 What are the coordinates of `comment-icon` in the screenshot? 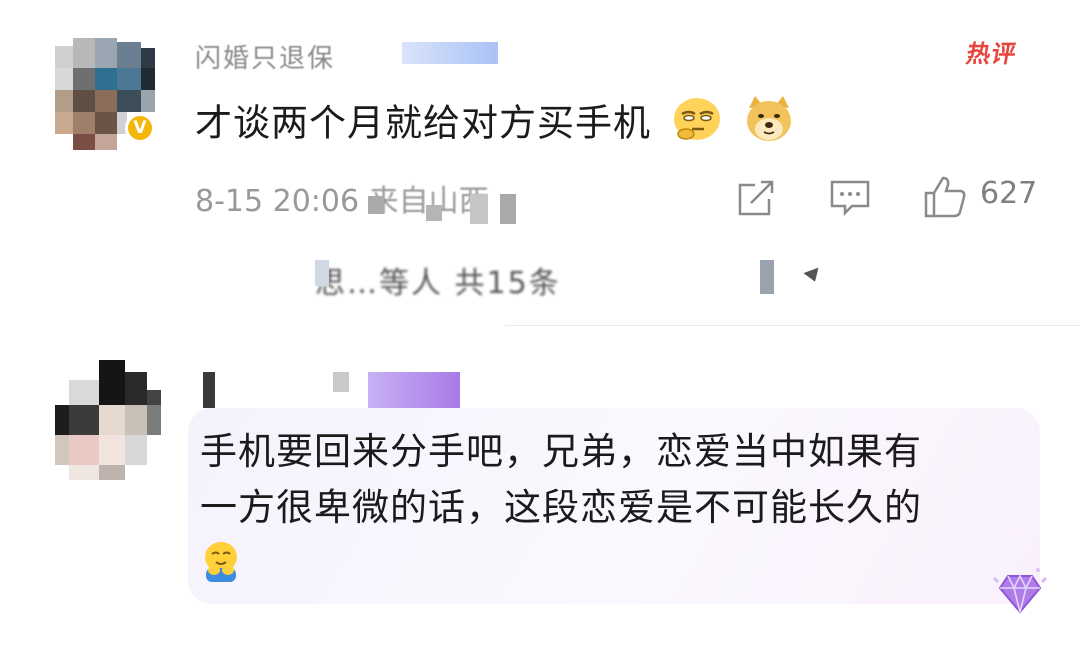 It's located at (850, 198).